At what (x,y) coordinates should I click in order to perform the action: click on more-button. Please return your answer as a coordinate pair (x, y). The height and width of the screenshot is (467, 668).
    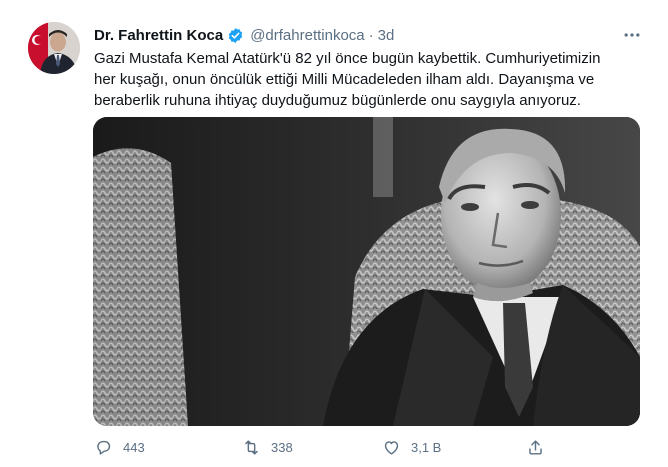
    Looking at the image, I should click on (632, 35).